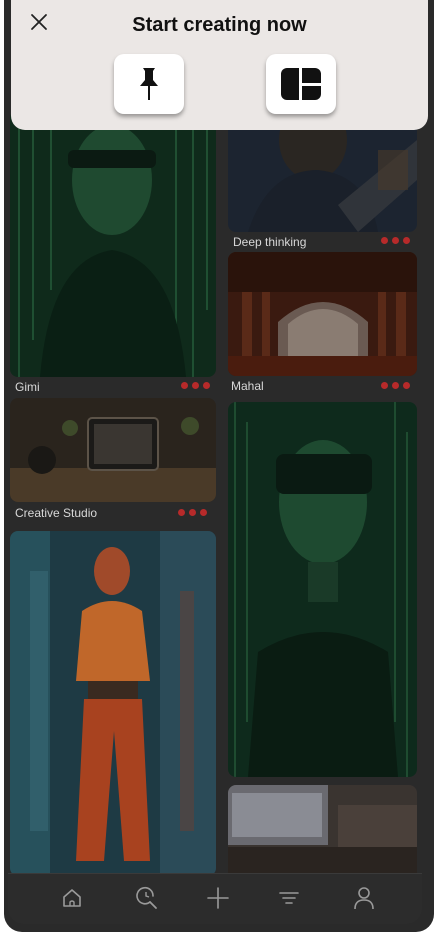 Image resolution: width=438 pixels, height=940 pixels. What do you see at coordinates (219, 65) in the screenshot?
I see `create-sheet: Start creating now` at bounding box center [219, 65].